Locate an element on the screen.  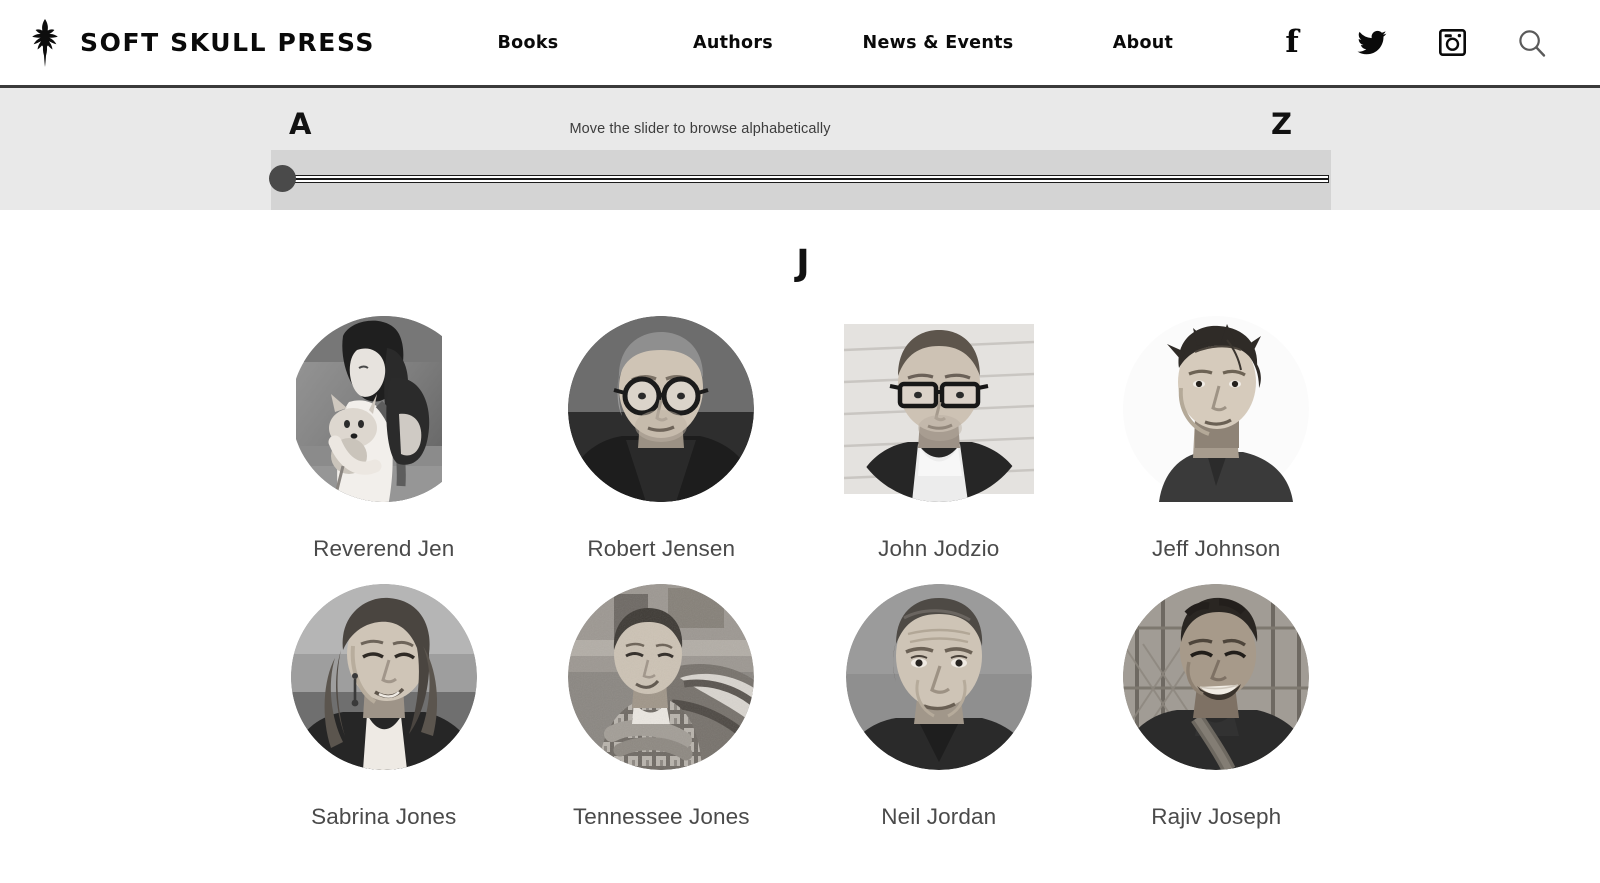
nav-item-news-events: News & Events is located at coordinates (938, 43).